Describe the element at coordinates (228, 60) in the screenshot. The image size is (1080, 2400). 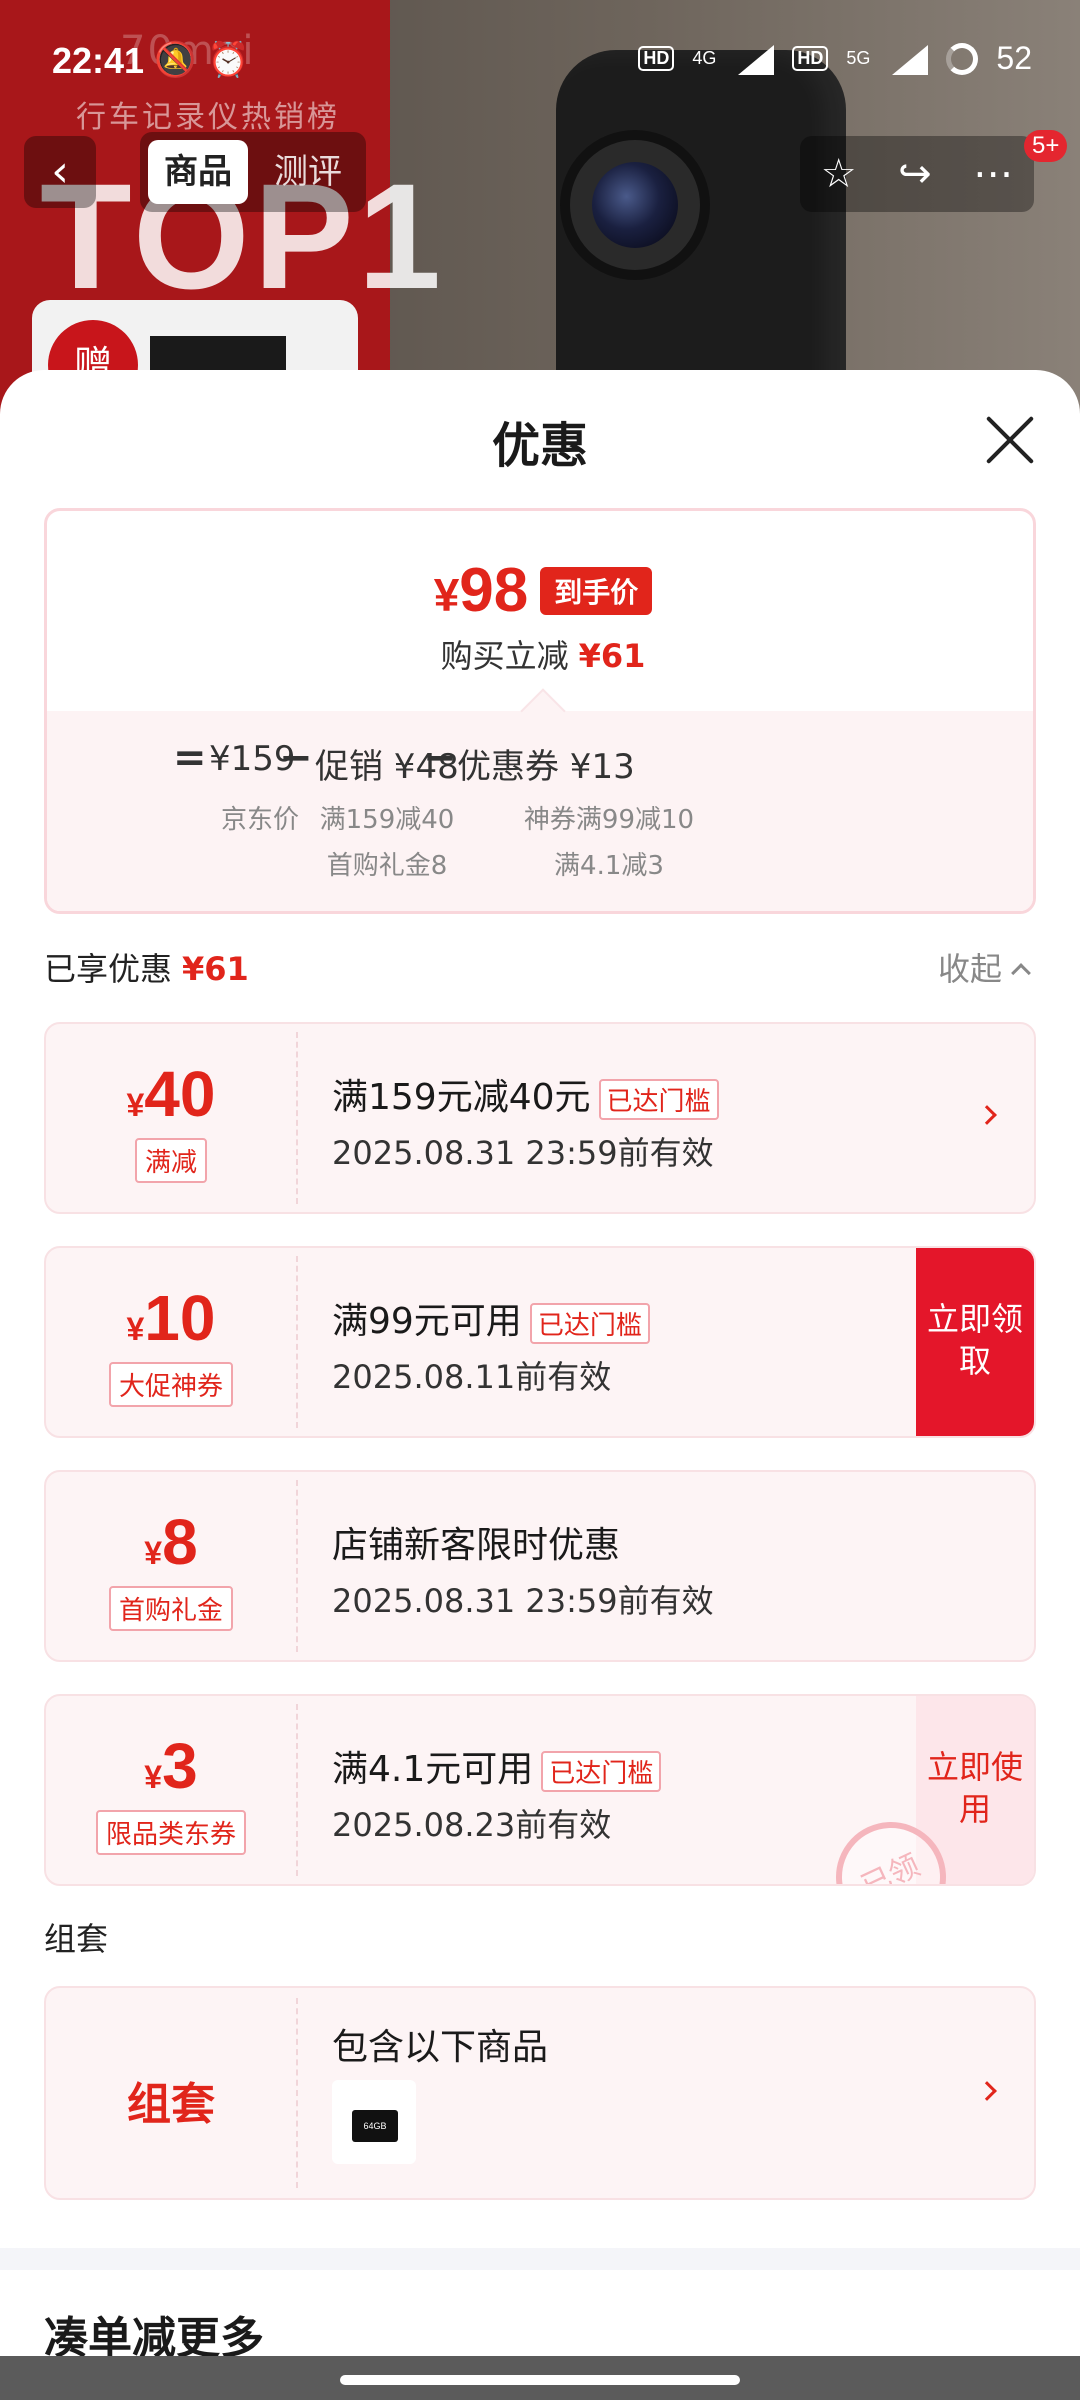
I see `alarm-icon: ⏰` at that location.